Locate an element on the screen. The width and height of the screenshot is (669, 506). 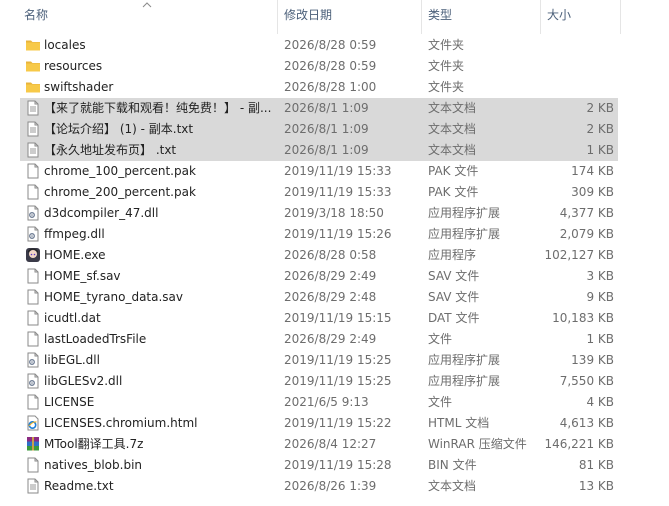
folder-icon is located at coordinates (33, 45).